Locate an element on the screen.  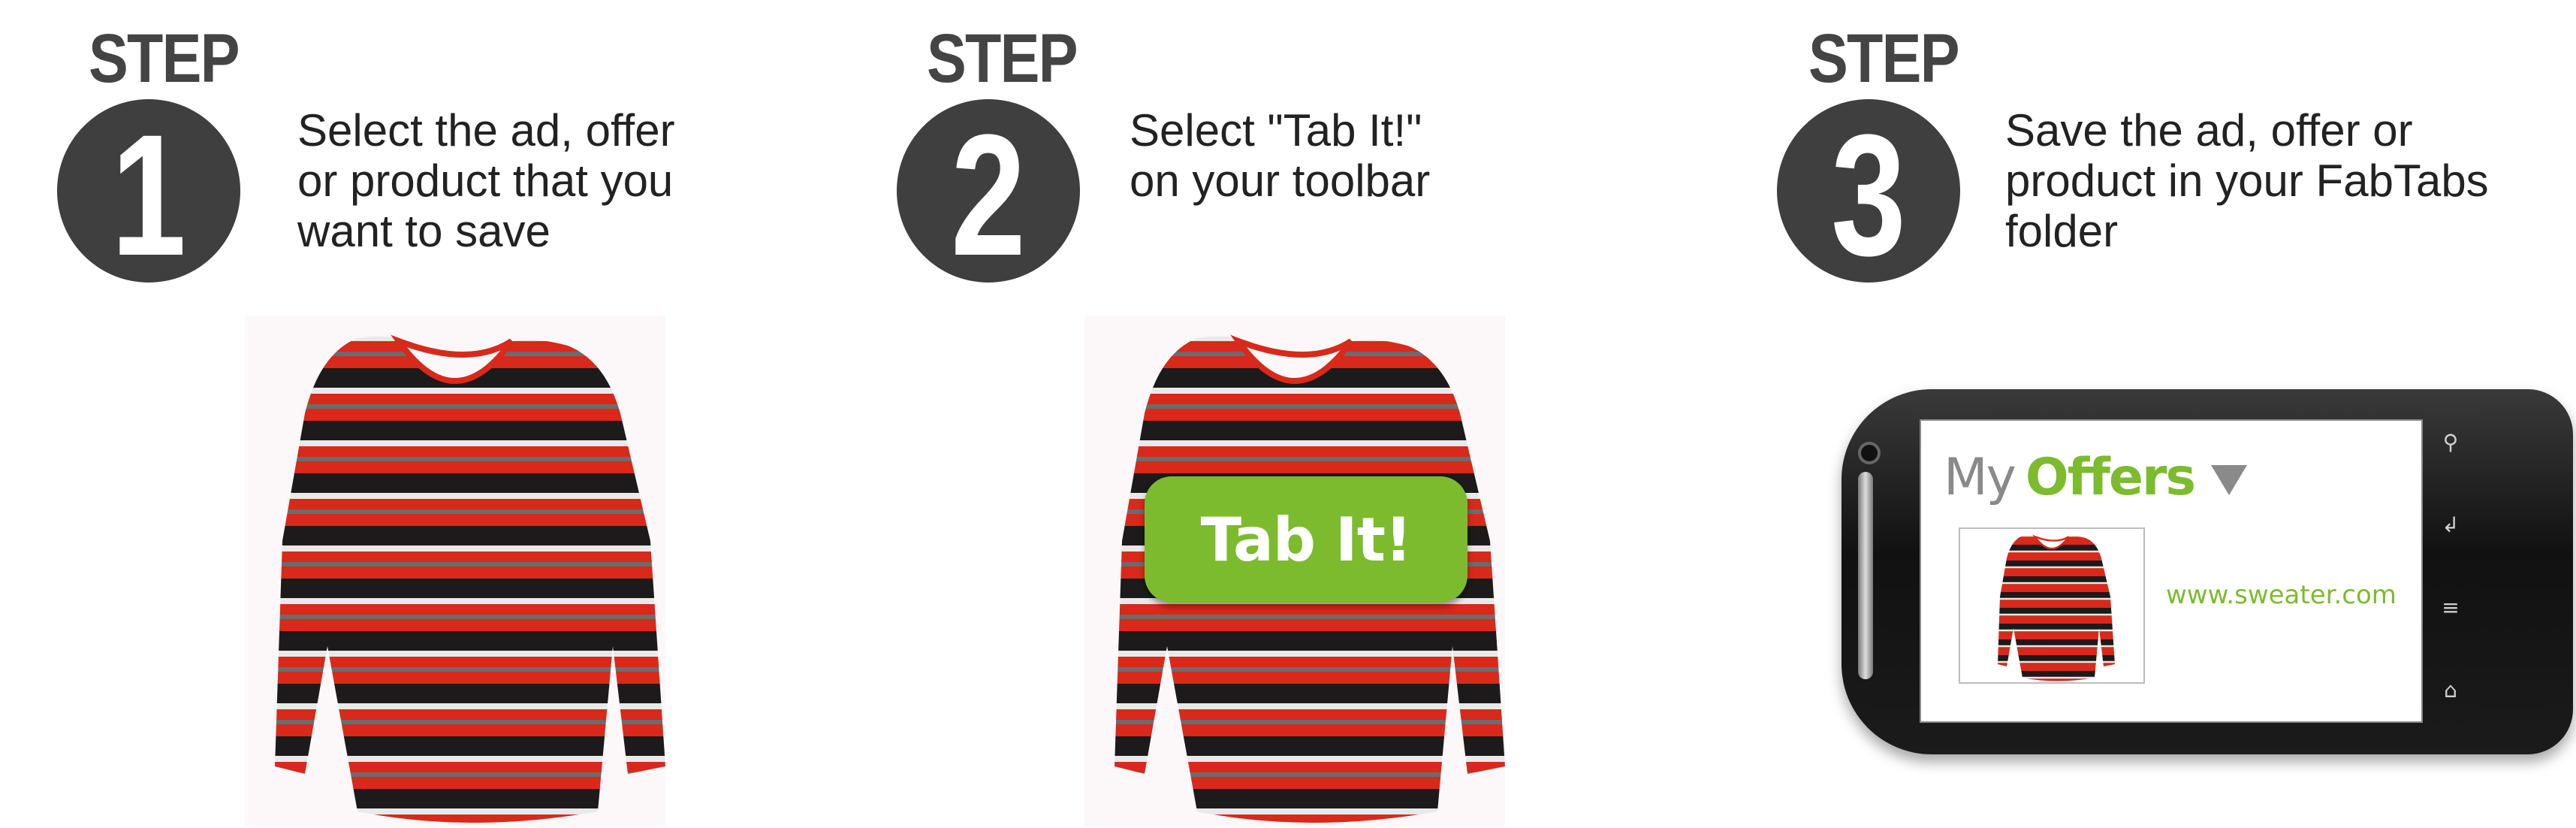
offer-url-link: www.sweater.com is located at coordinates (2281, 595).